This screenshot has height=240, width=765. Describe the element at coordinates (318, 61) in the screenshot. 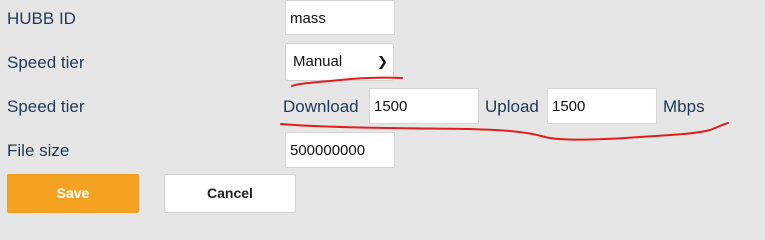

I see `speed-tier-selected-value: Manual` at that location.